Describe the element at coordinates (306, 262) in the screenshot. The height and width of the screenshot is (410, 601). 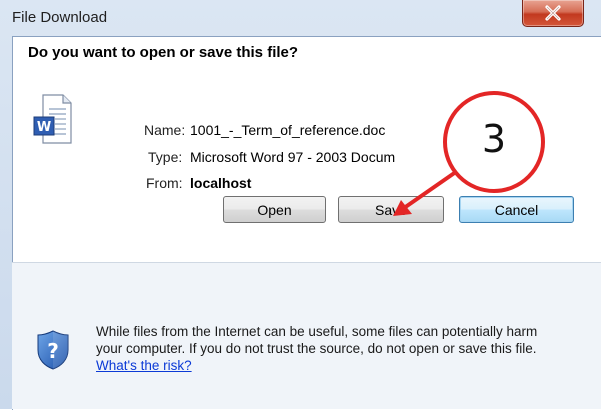
I see `divider` at that location.